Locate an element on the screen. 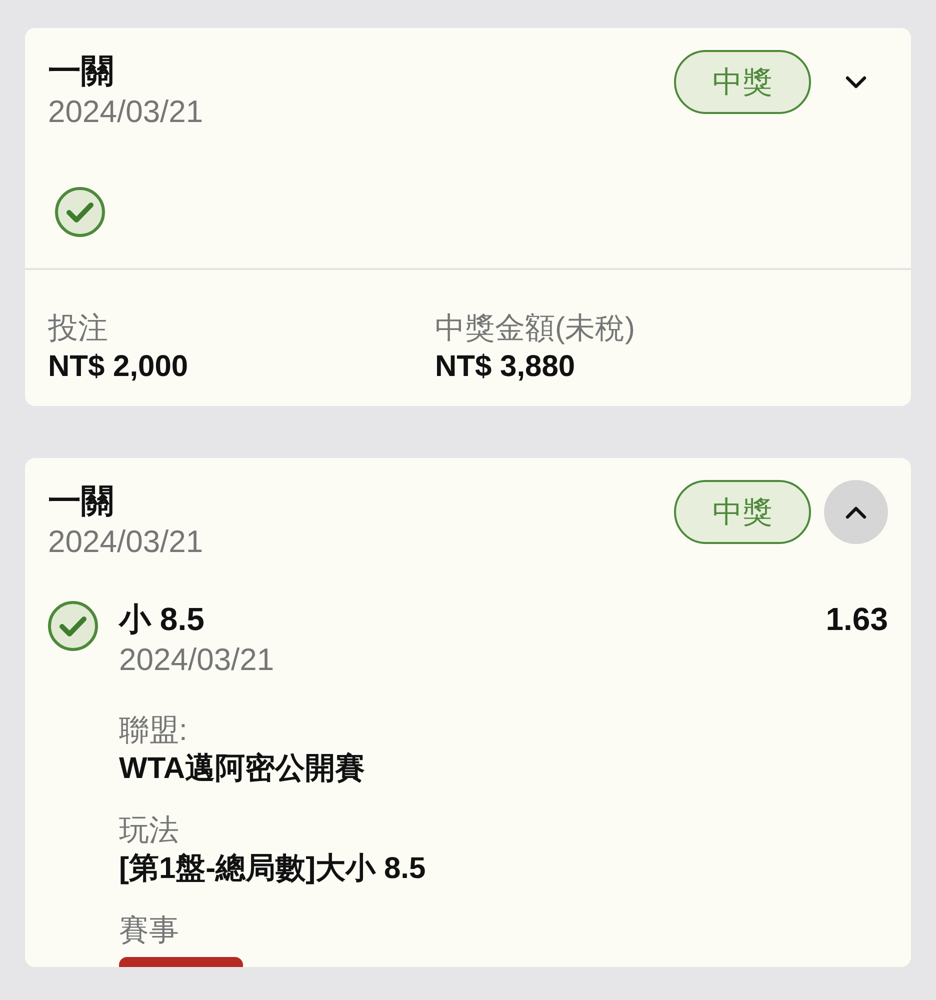 This screenshot has height=1000, width=936. detail-label: 聯盟: is located at coordinates (153, 731).